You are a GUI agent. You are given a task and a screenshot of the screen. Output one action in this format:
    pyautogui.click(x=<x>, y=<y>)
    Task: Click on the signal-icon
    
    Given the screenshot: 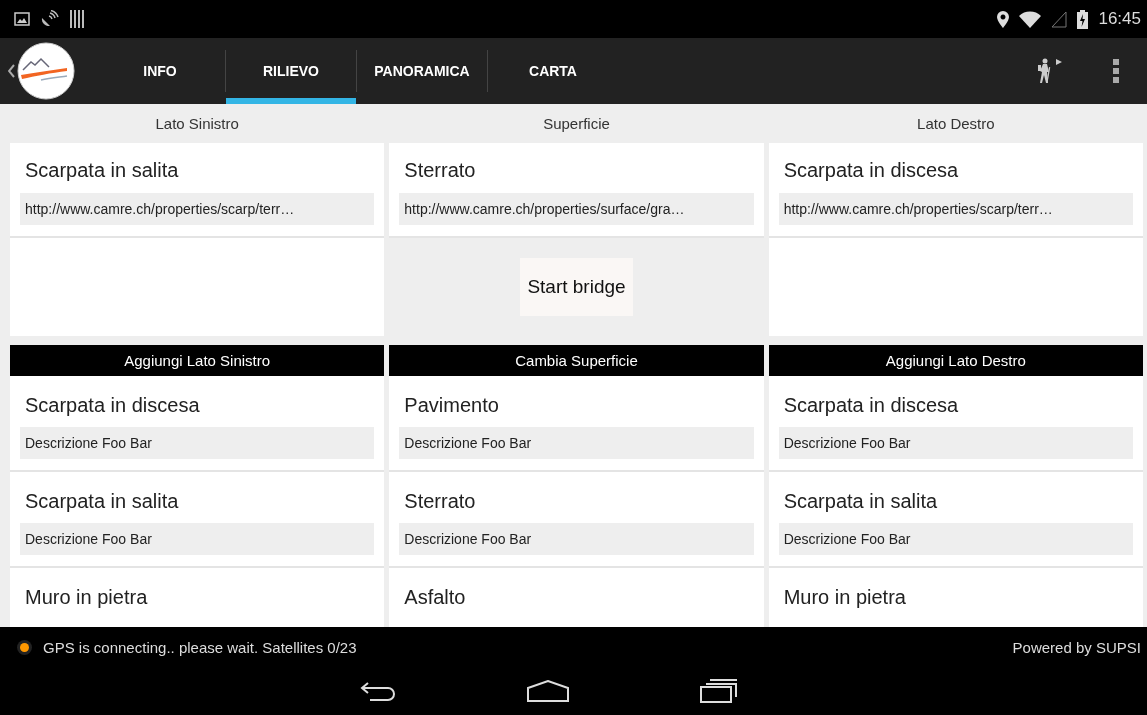 What is the action you would take?
    pyautogui.click(x=1059, y=19)
    